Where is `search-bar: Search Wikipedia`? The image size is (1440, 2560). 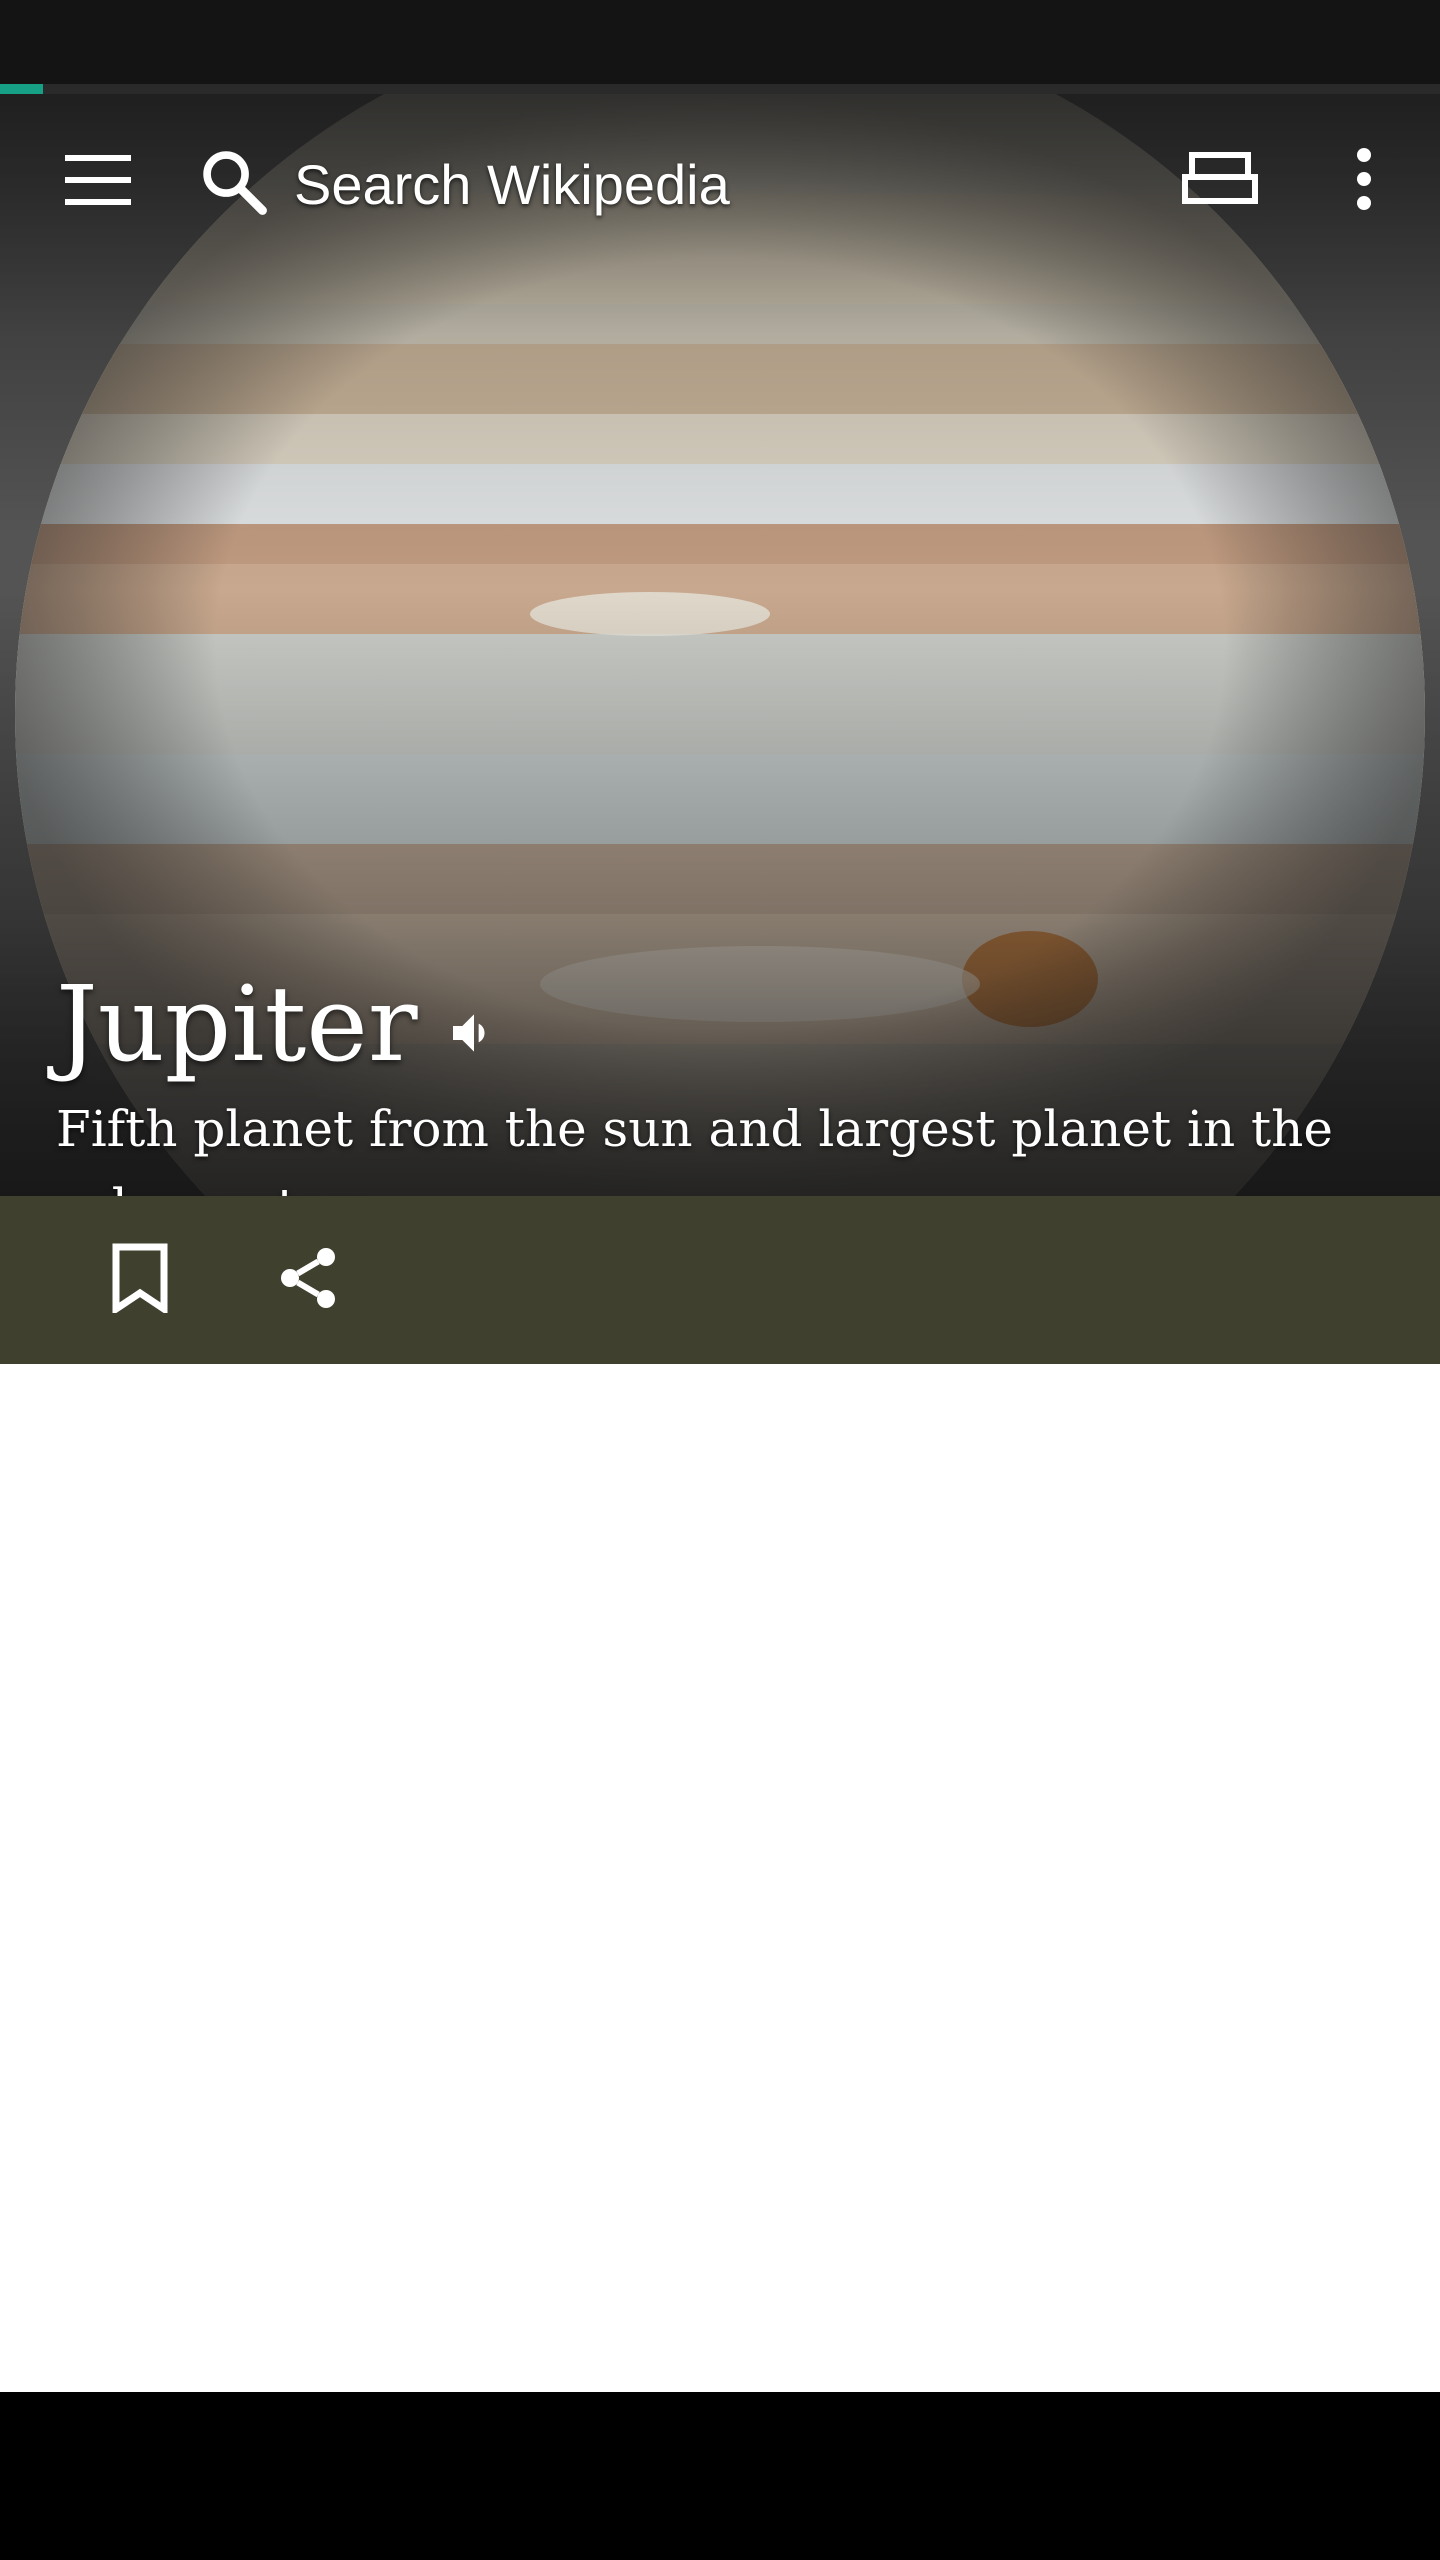 search-bar: Search Wikipedia is located at coordinates (646, 182).